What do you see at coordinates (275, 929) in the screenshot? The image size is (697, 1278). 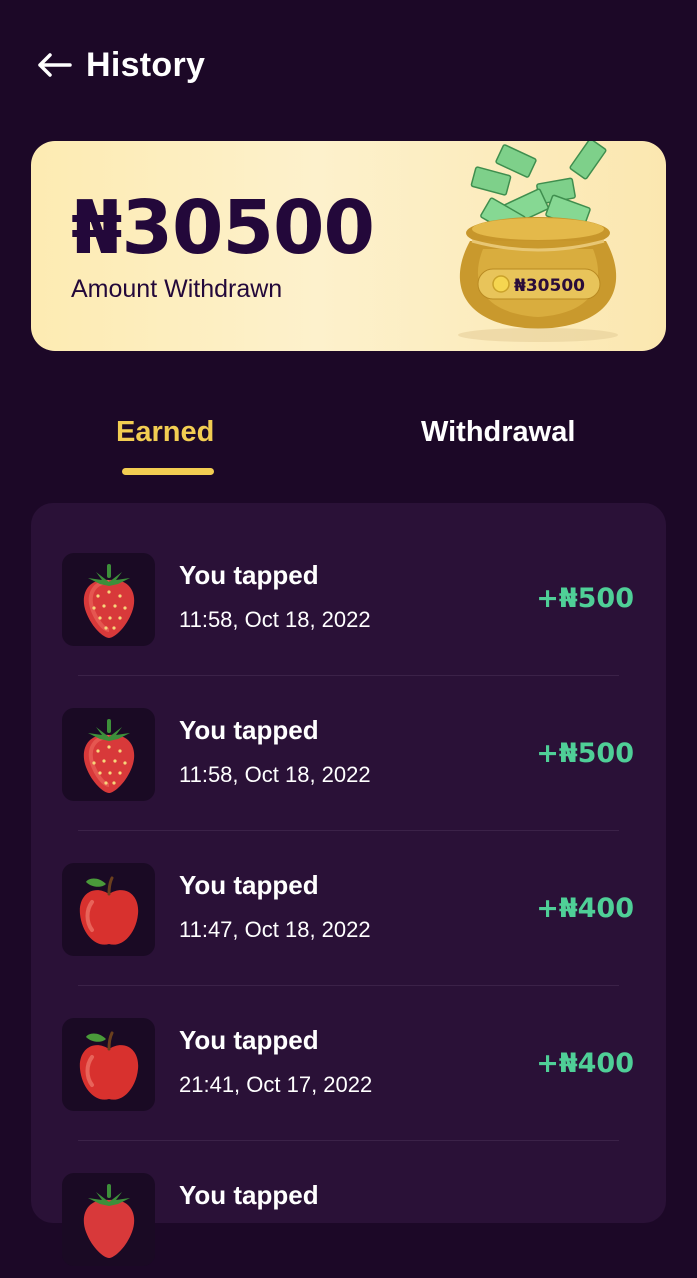 I see `transaction-date: 11:47, Oct 18, 2022` at bounding box center [275, 929].